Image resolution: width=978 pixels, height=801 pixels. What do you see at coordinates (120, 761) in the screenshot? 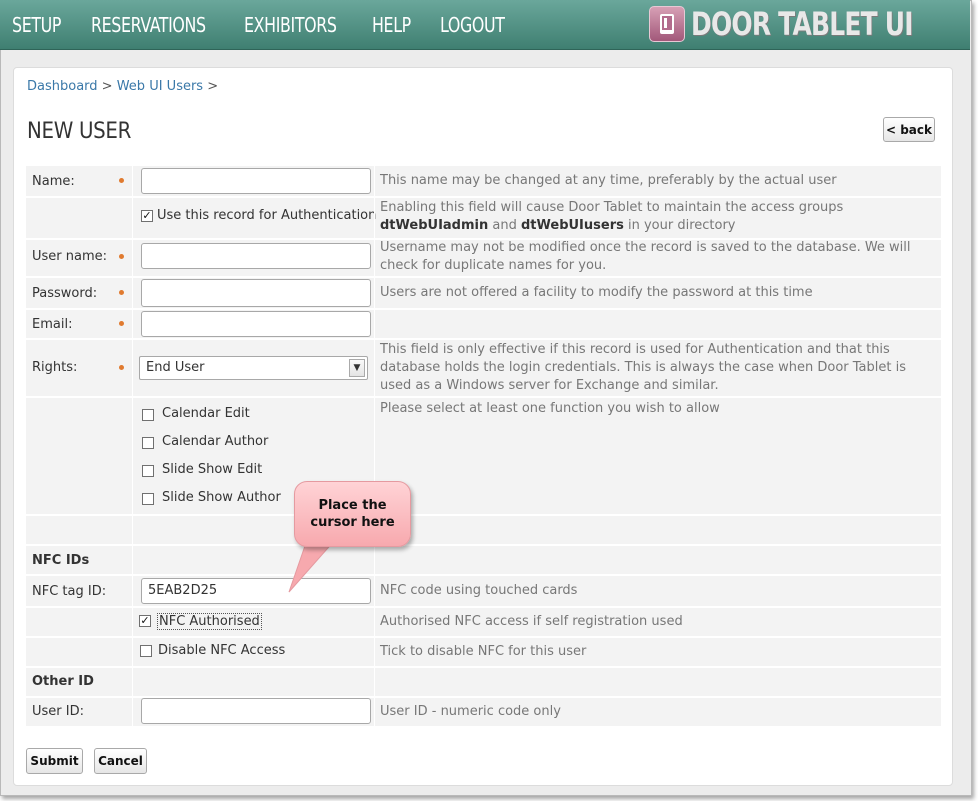
I see `cancel-button: Cancel` at bounding box center [120, 761].